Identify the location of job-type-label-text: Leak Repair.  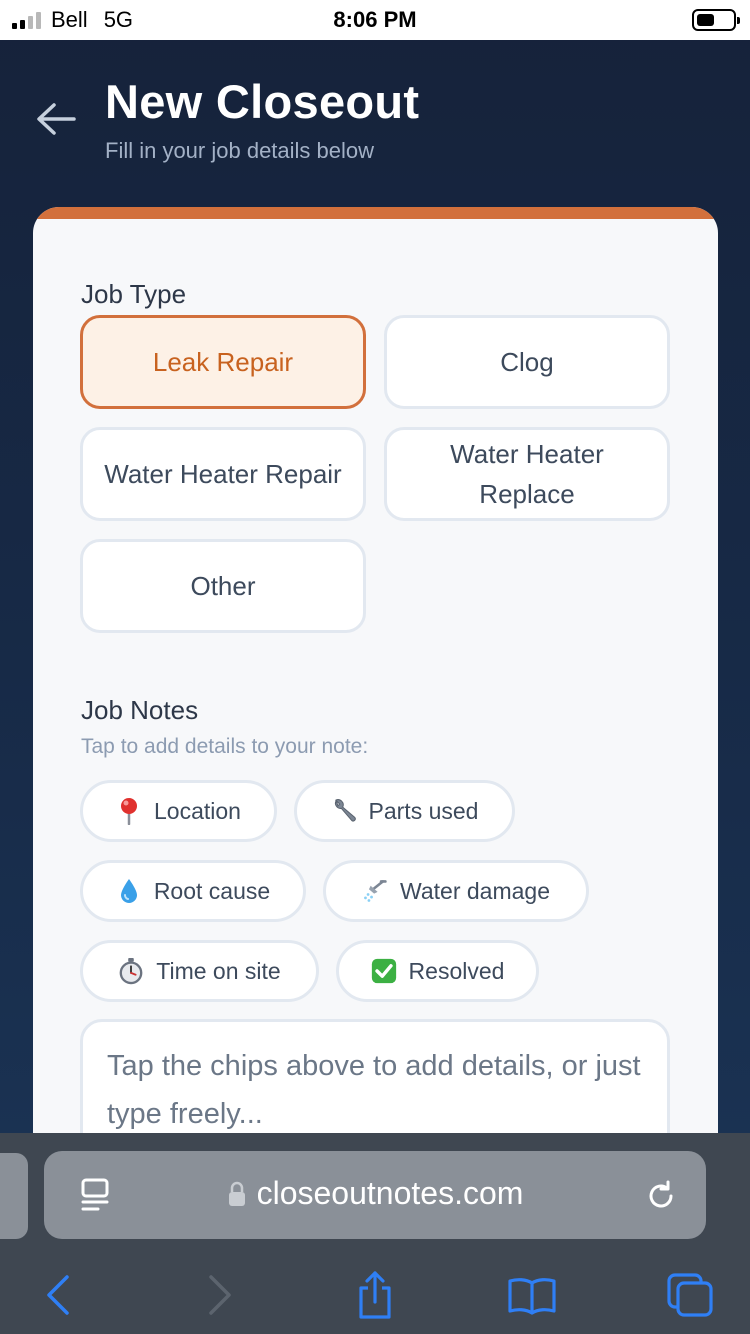
(223, 362).